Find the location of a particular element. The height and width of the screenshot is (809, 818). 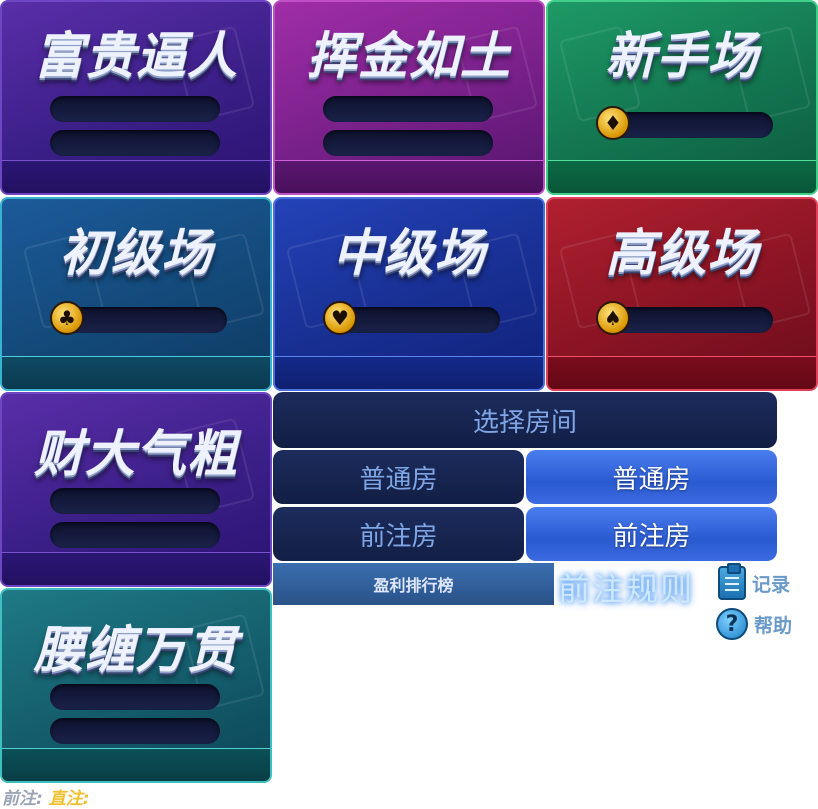

tab-normal-room: 普通房 is located at coordinates (398, 477).